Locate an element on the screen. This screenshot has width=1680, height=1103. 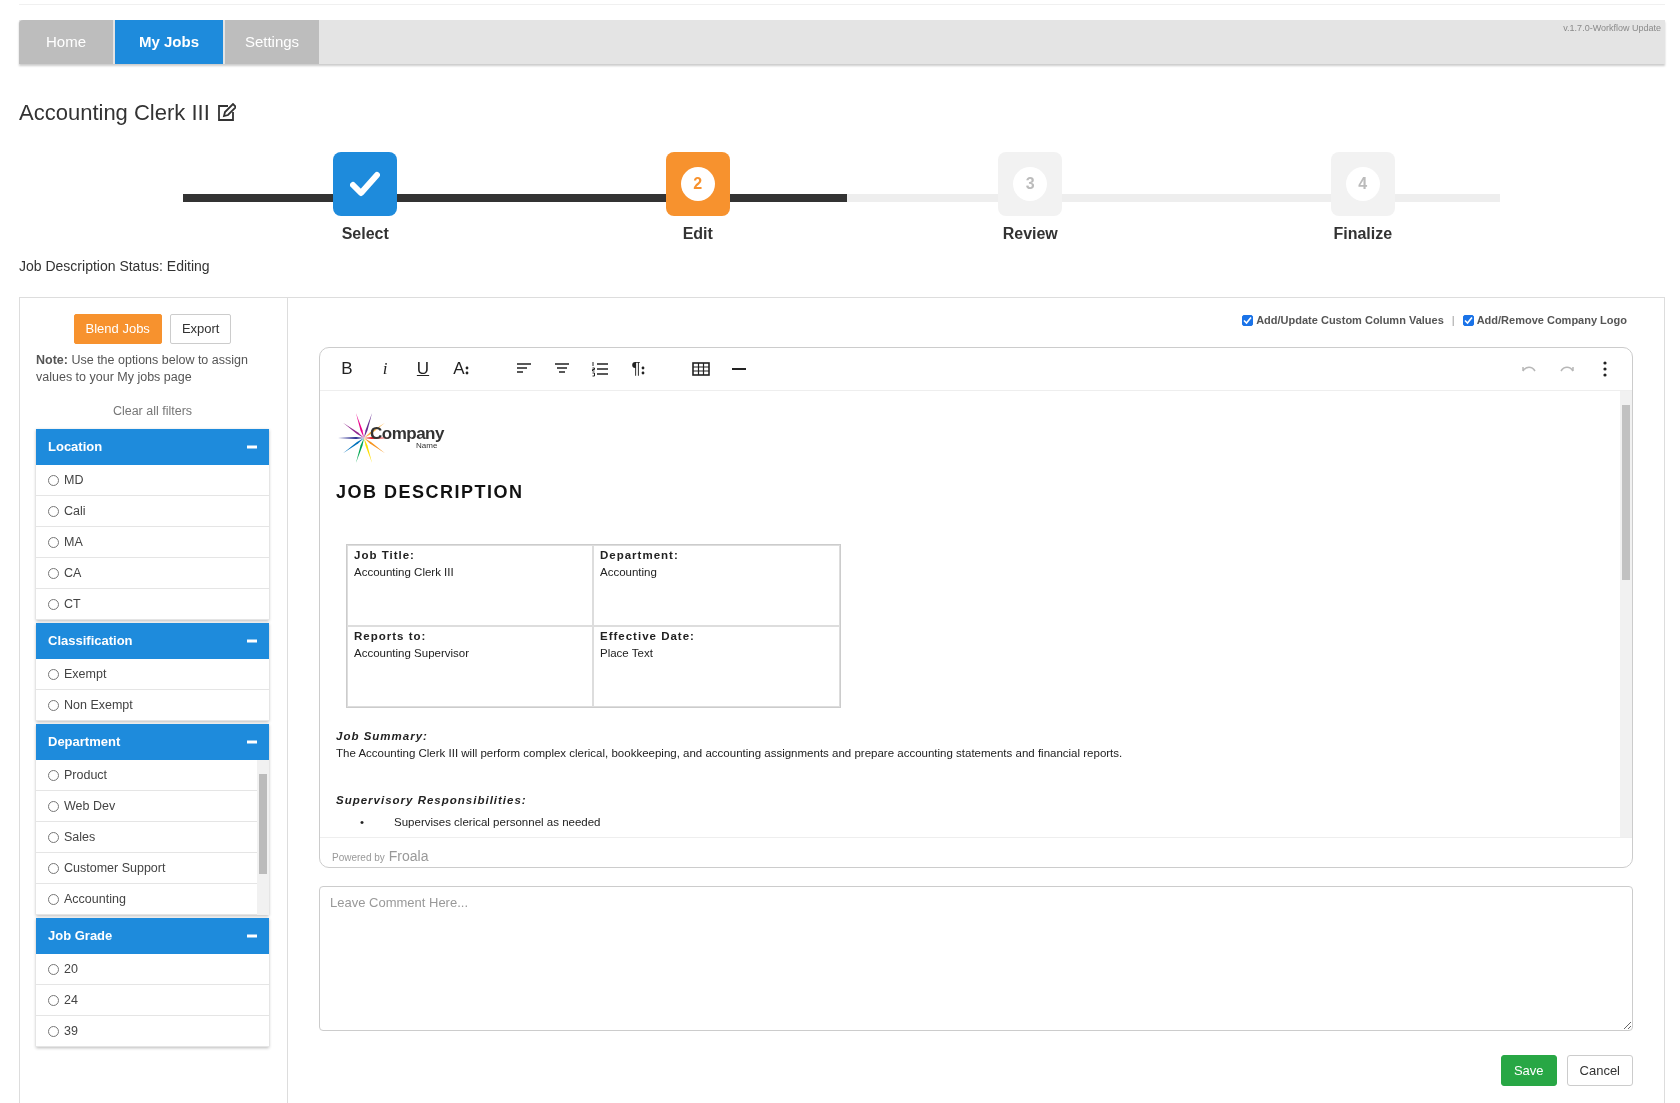
clear-filters-link: Clear all filters is located at coordinates (152, 412).